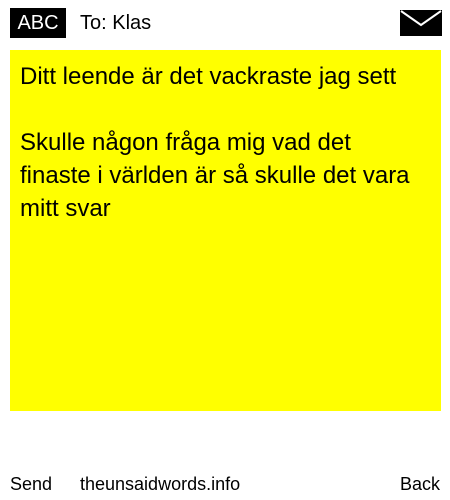 This screenshot has height=500, width=450. Describe the element at coordinates (208, 76) in the screenshot. I see `message-line: Ditt leende är det vackraste jag sett` at that location.